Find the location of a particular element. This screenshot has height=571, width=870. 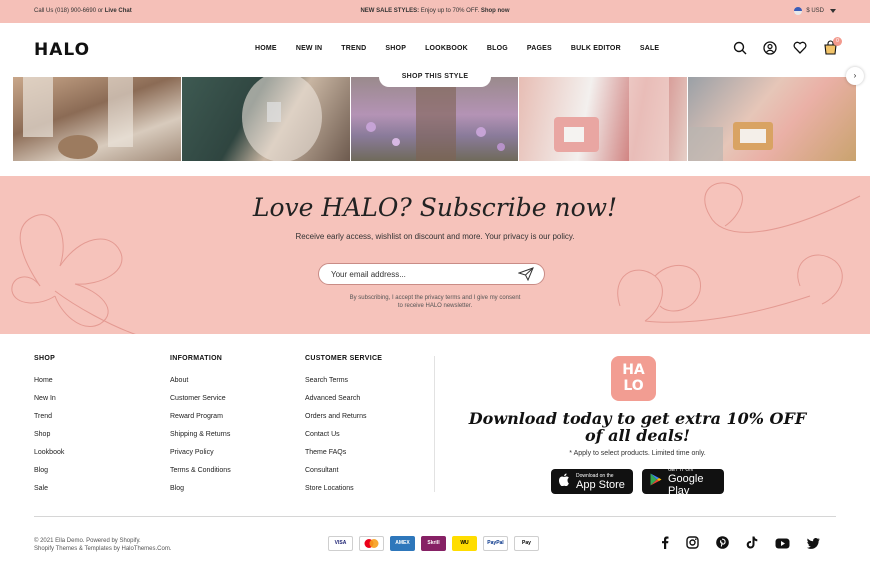

footer-link-sale: Sale is located at coordinates (49, 494).